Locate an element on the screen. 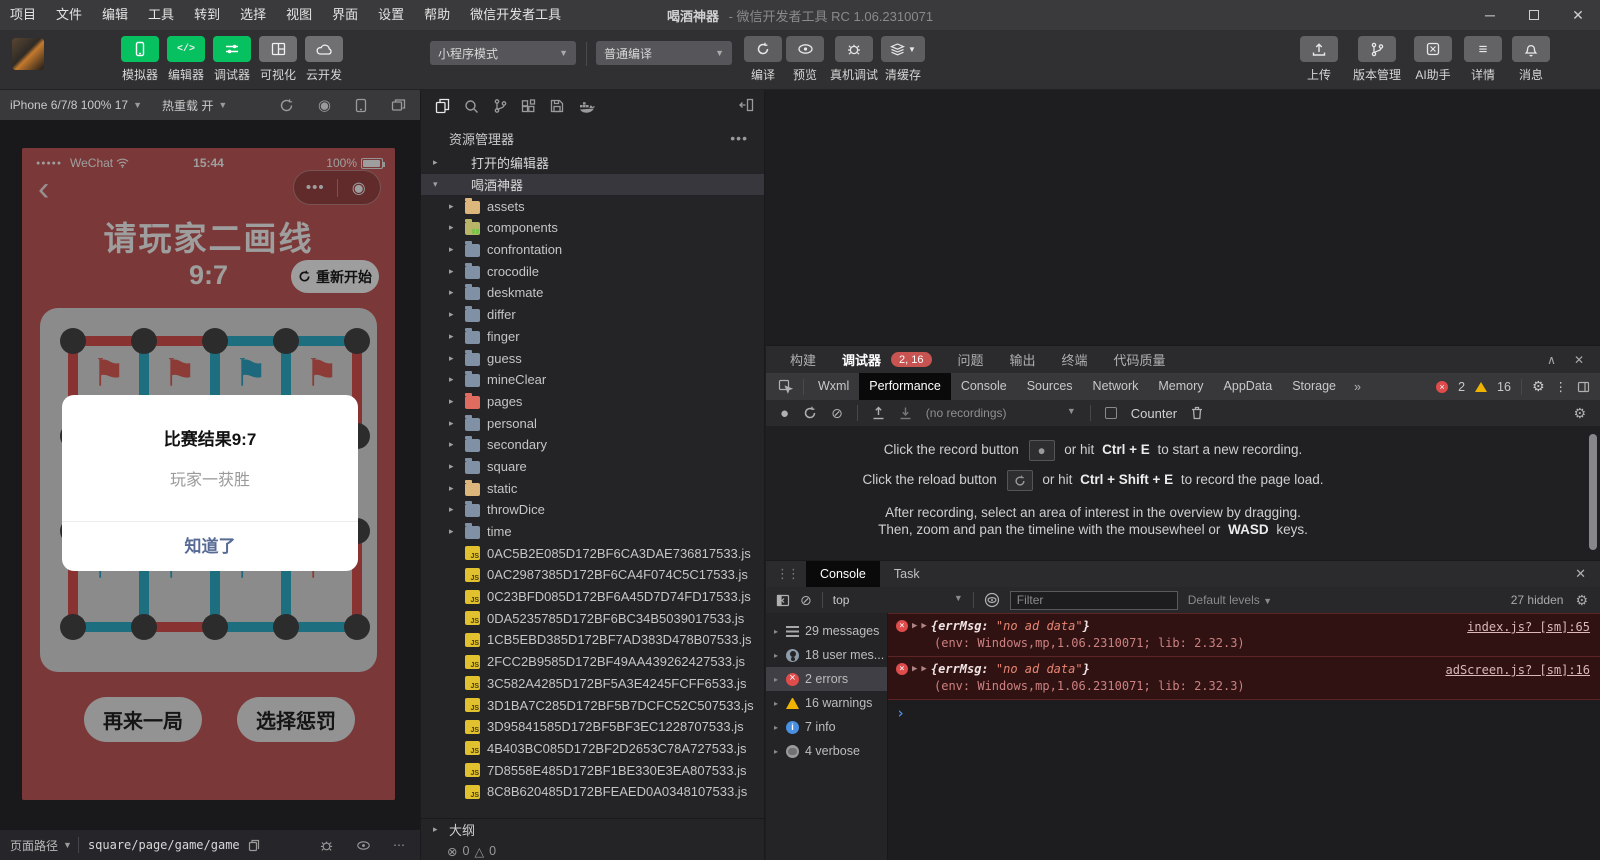 This screenshot has height=860, width=1600. page-path-label: 页面路径 is located at coordinates (34, 845).